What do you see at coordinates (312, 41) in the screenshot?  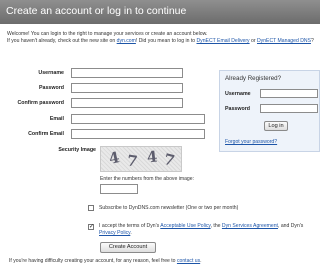 I see `intro-text-segment: ?` at bounding box center [312, 41].